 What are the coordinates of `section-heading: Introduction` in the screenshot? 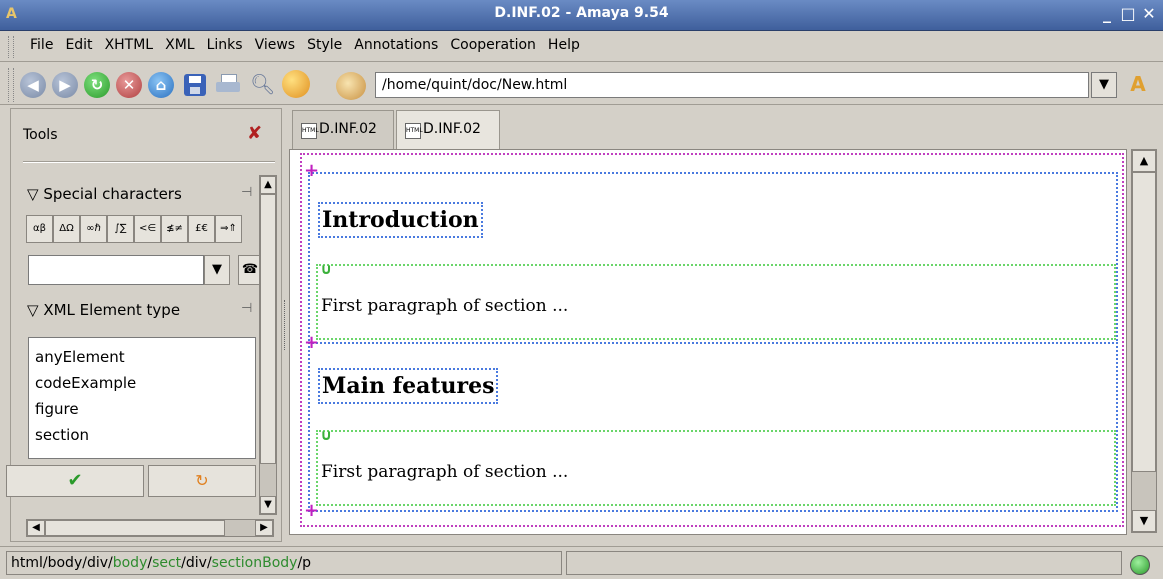 It's located at (400, 220).